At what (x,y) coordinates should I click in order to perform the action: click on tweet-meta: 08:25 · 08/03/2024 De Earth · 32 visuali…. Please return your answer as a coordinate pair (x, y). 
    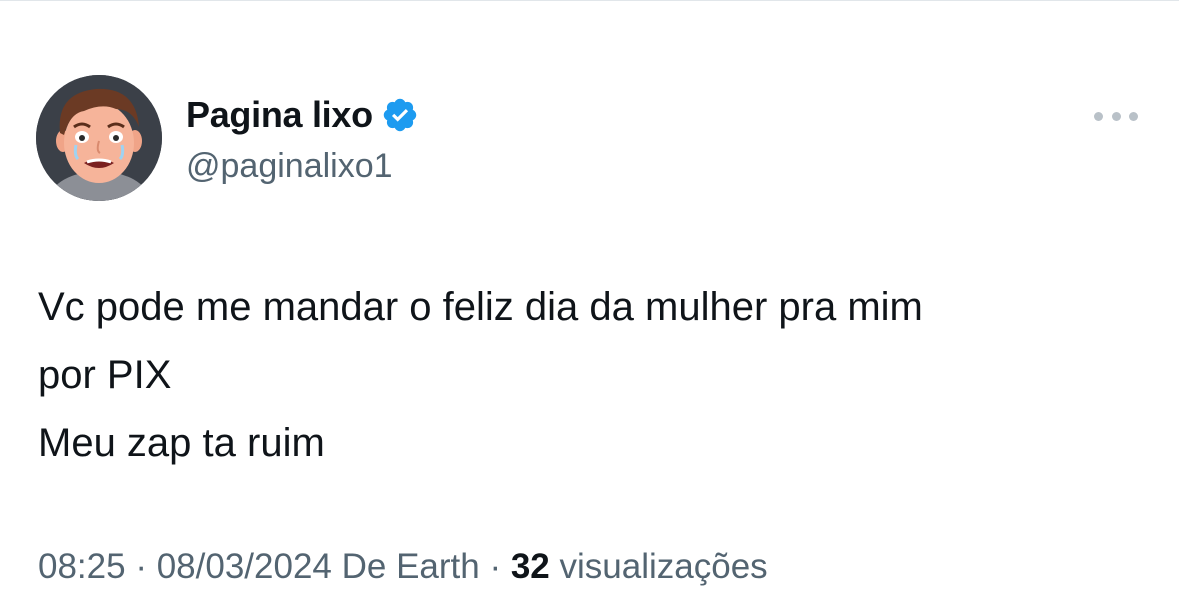
    Looking at the image, I should click on (403, 567).